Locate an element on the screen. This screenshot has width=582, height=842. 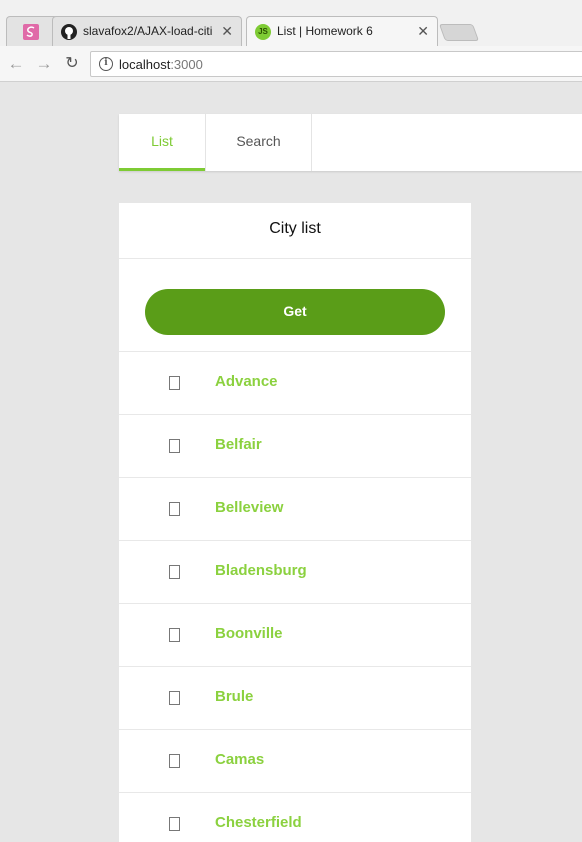
city-name: Belleview is located at coordinates (249, 507).